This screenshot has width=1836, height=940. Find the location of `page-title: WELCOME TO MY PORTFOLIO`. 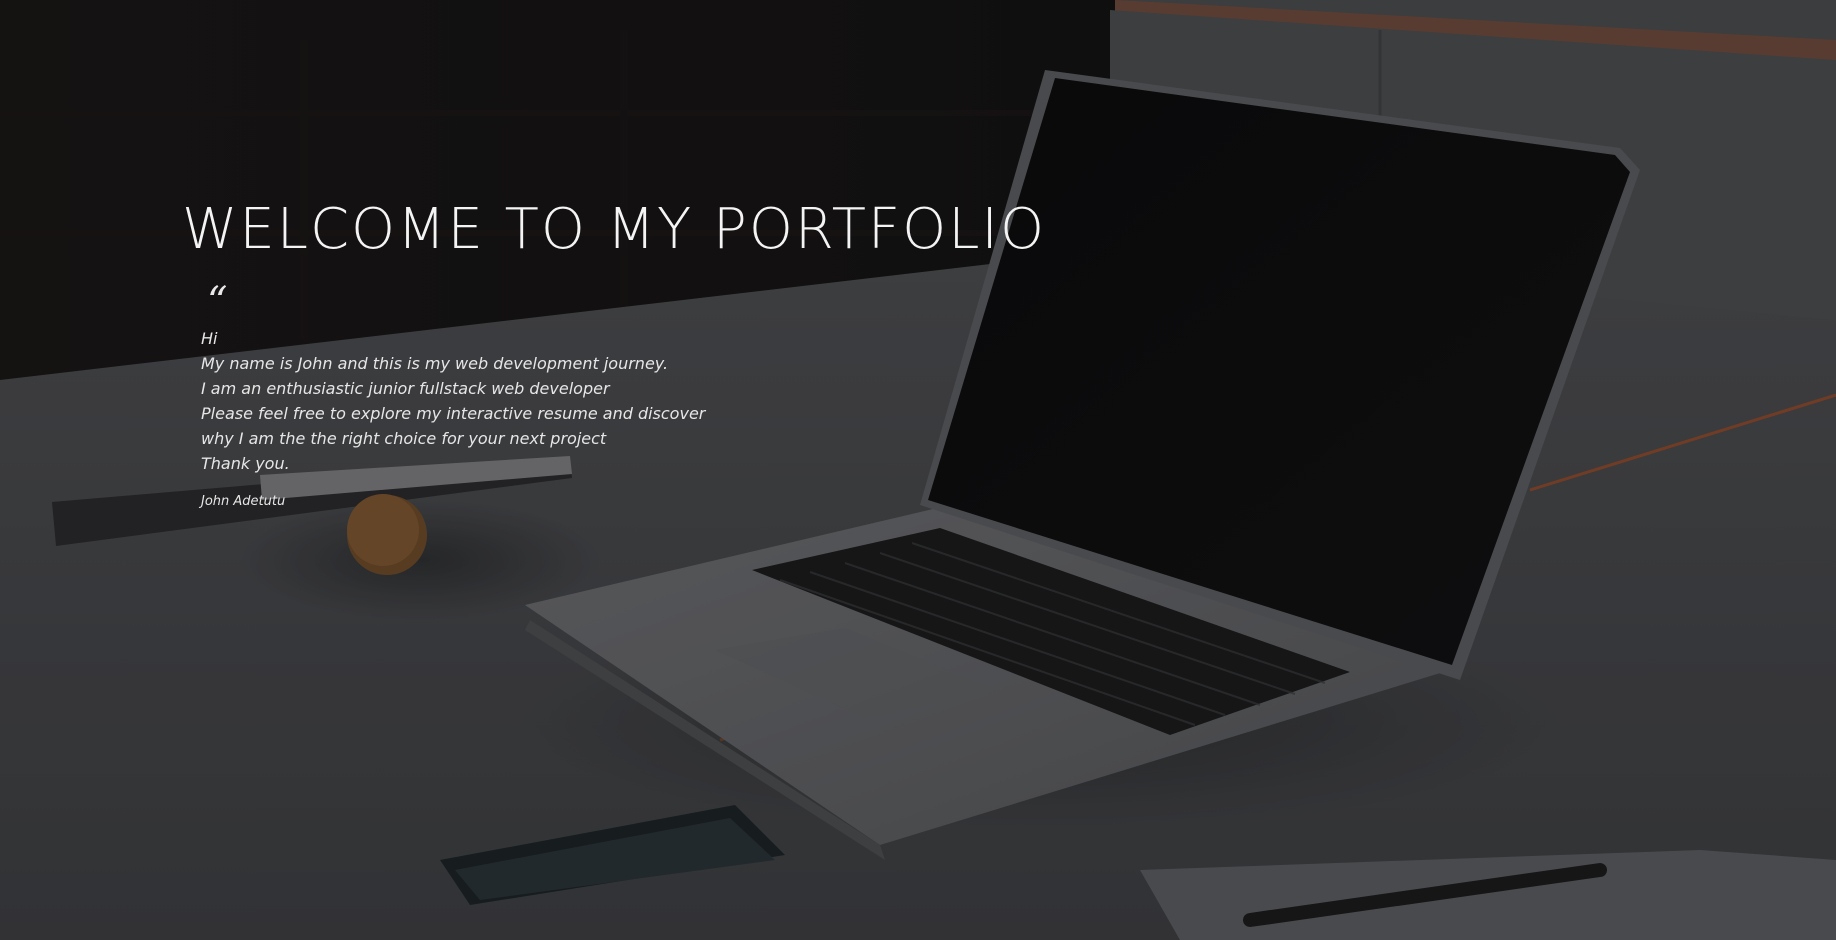

page-title: WELCOME TO MY PORTFOLIO is located at coordinates (614, 229).